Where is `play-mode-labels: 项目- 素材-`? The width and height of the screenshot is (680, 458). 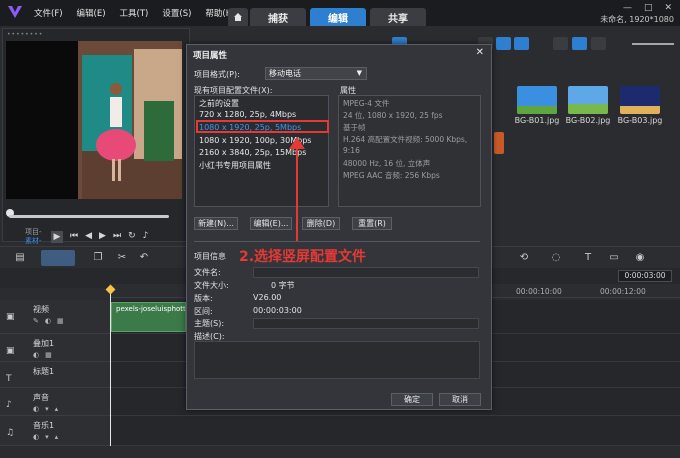
play-mode-labels: 项目- 素材- is located at coordinates (33, 237).